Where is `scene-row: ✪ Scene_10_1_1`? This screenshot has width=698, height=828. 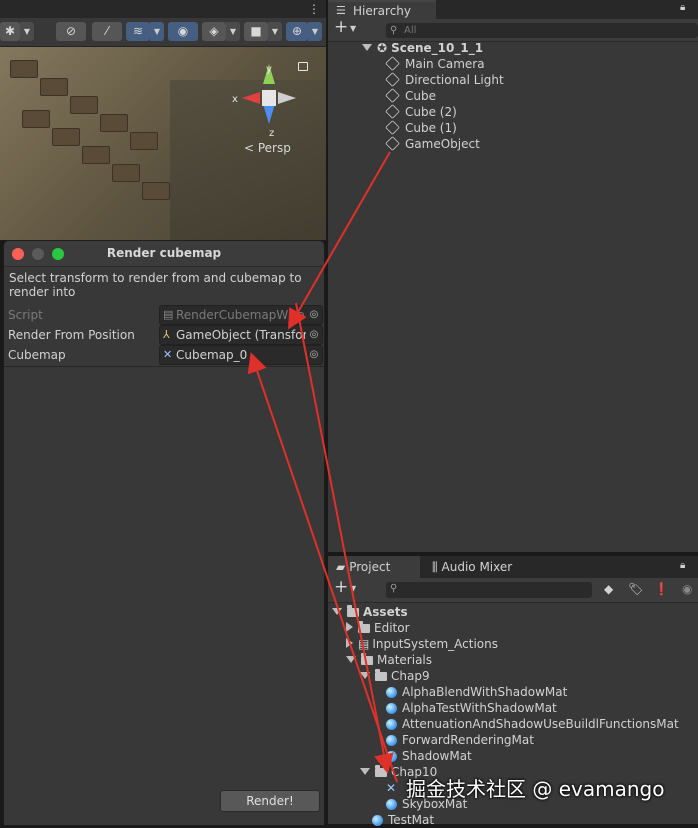 scene-row: ✪ Scene_10_1_1 is located at coordinates (422, 48).